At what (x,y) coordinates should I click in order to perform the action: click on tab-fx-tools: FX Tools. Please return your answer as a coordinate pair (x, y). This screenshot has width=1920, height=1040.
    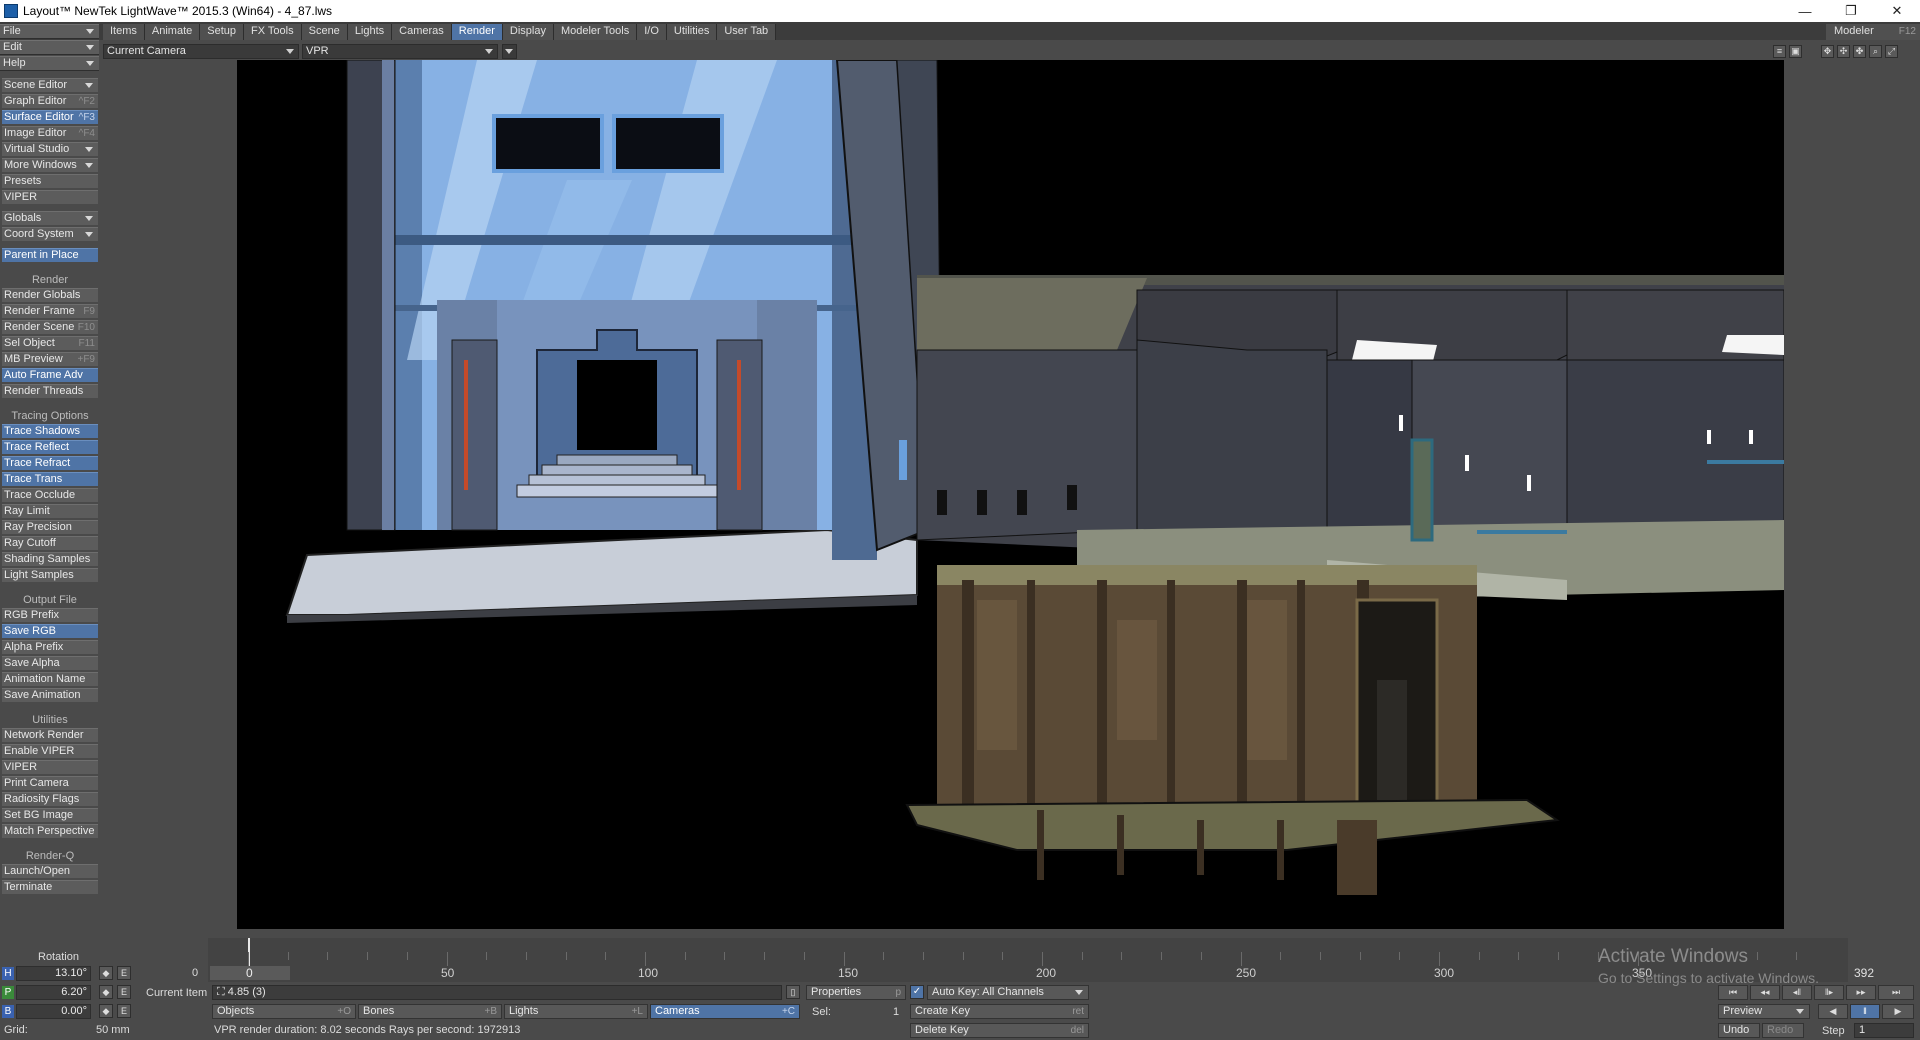
    Looking at the image, I should click on (273, 32).